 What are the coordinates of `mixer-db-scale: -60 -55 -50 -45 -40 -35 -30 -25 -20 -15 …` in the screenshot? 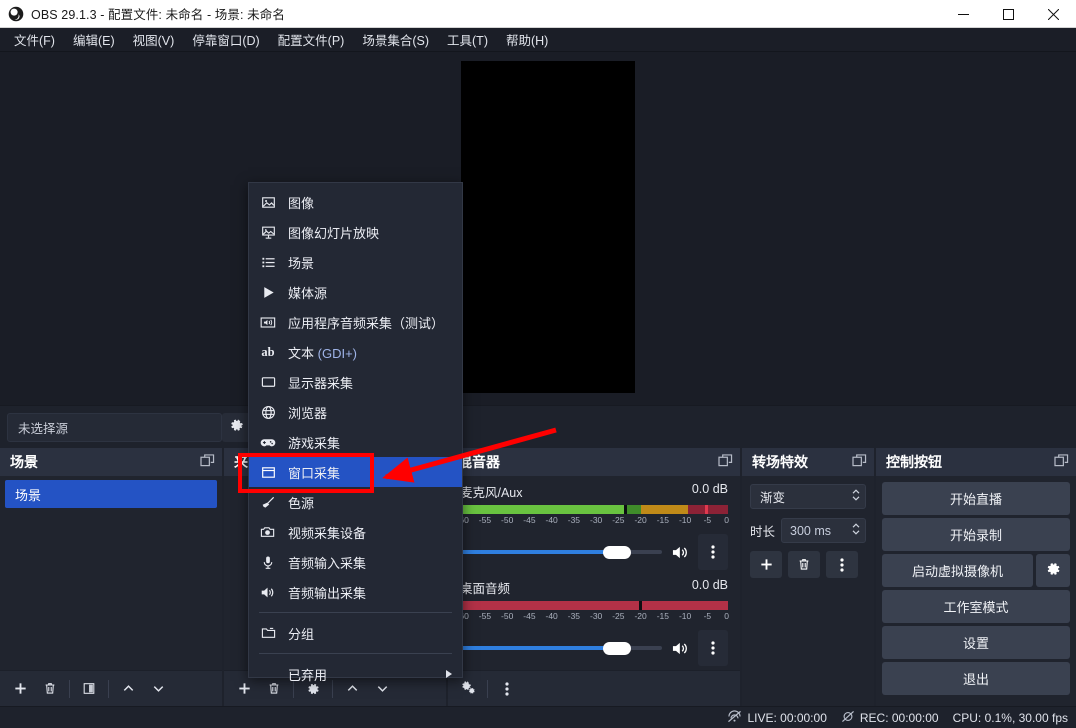 It's located at (593, 617).